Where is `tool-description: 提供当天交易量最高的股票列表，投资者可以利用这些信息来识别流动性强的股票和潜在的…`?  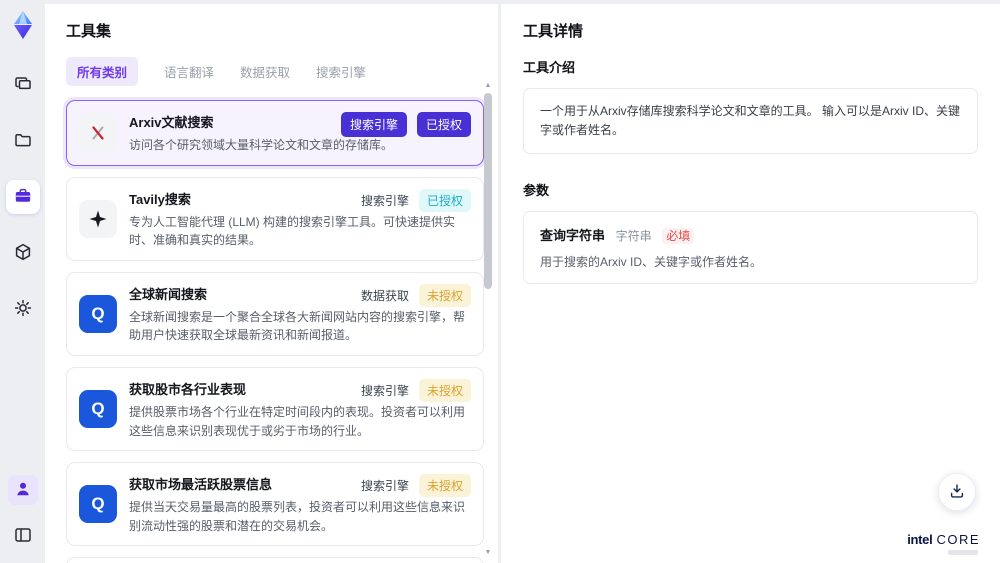 tool-description: 提供当天交易量最高的股票列表，投资者可以利用这些信息来识别流动性强的股票和潜在的… is located at coordinates (297, 516).